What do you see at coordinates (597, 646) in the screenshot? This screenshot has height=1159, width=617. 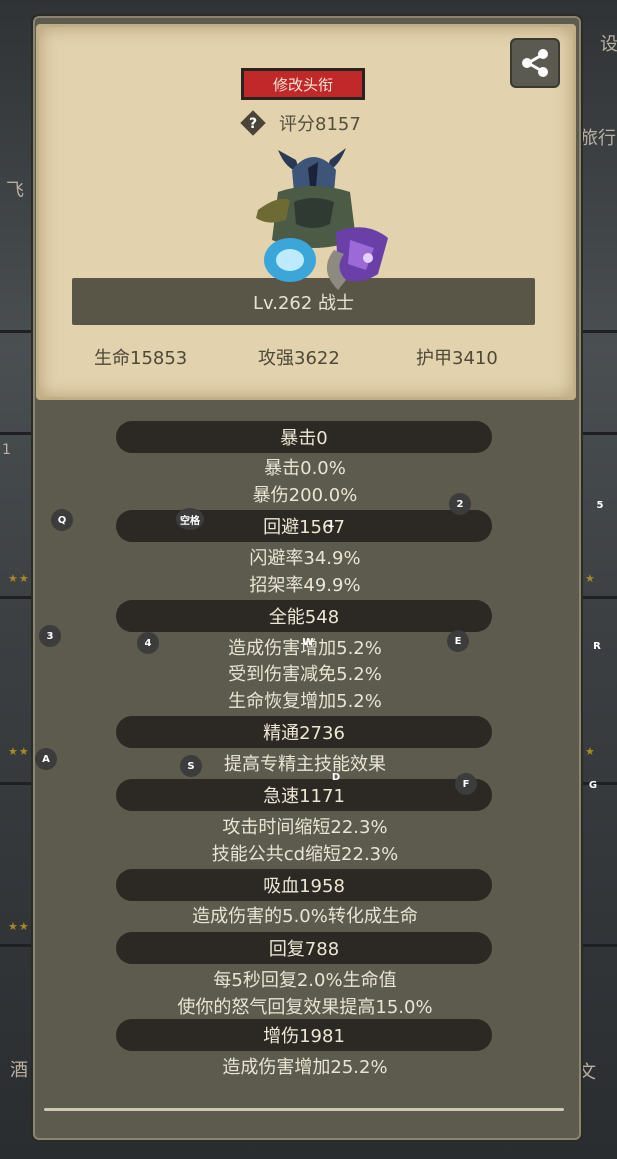 I see `key-hint-r: R` at bounding box center [597, 646].